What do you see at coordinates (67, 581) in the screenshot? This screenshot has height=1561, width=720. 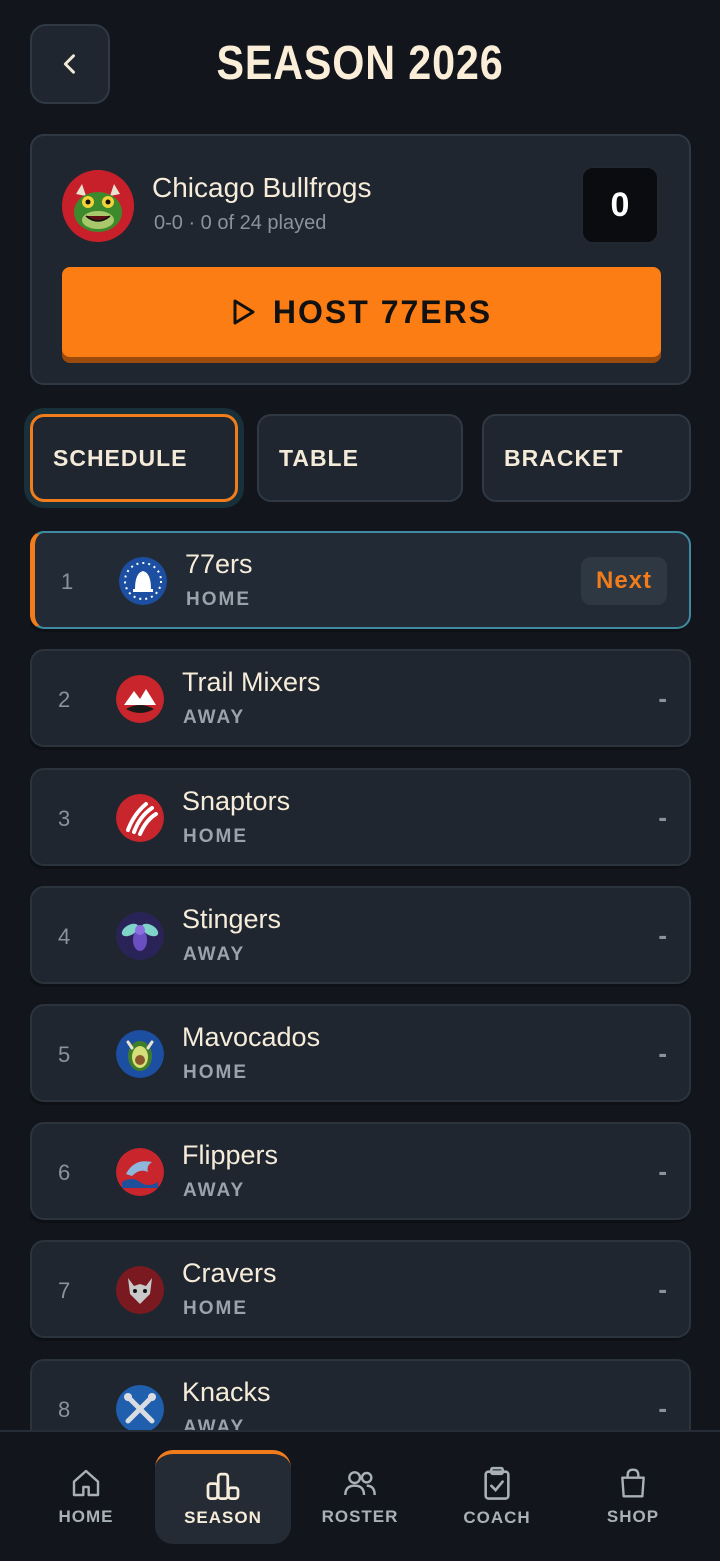 I see `game-number: 1` at bounding box center [67, 581].